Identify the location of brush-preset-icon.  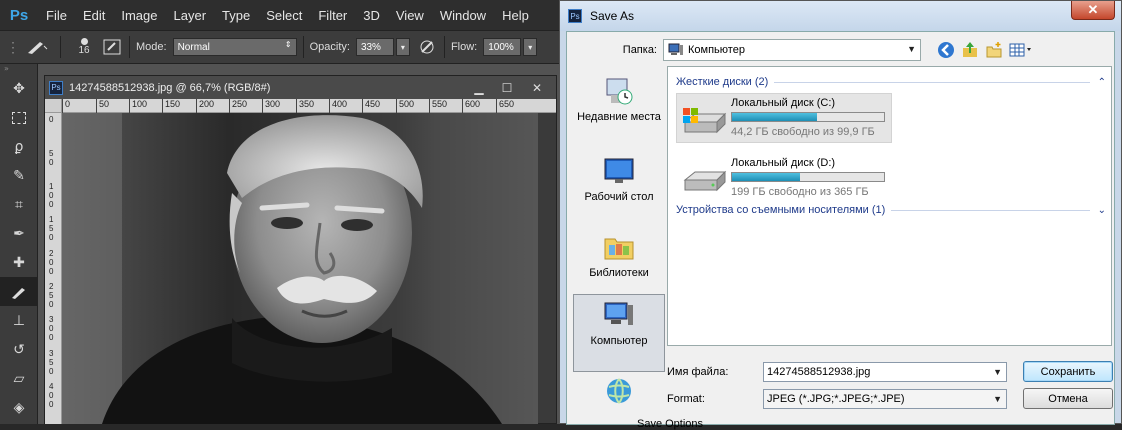
(37, 47).